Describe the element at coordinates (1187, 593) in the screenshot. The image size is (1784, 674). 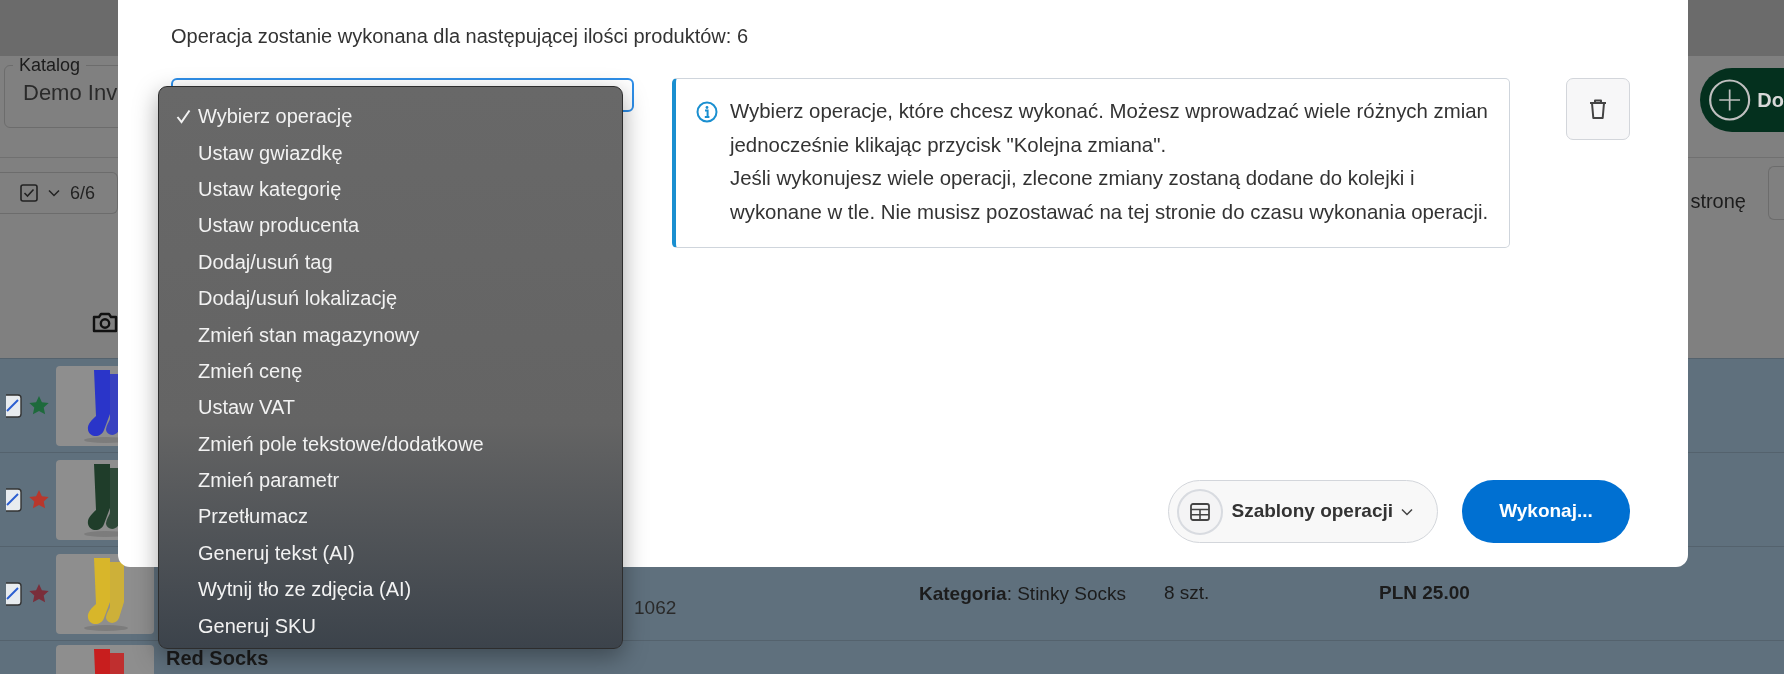
I see `stock-text: 8 szt.` at that location.